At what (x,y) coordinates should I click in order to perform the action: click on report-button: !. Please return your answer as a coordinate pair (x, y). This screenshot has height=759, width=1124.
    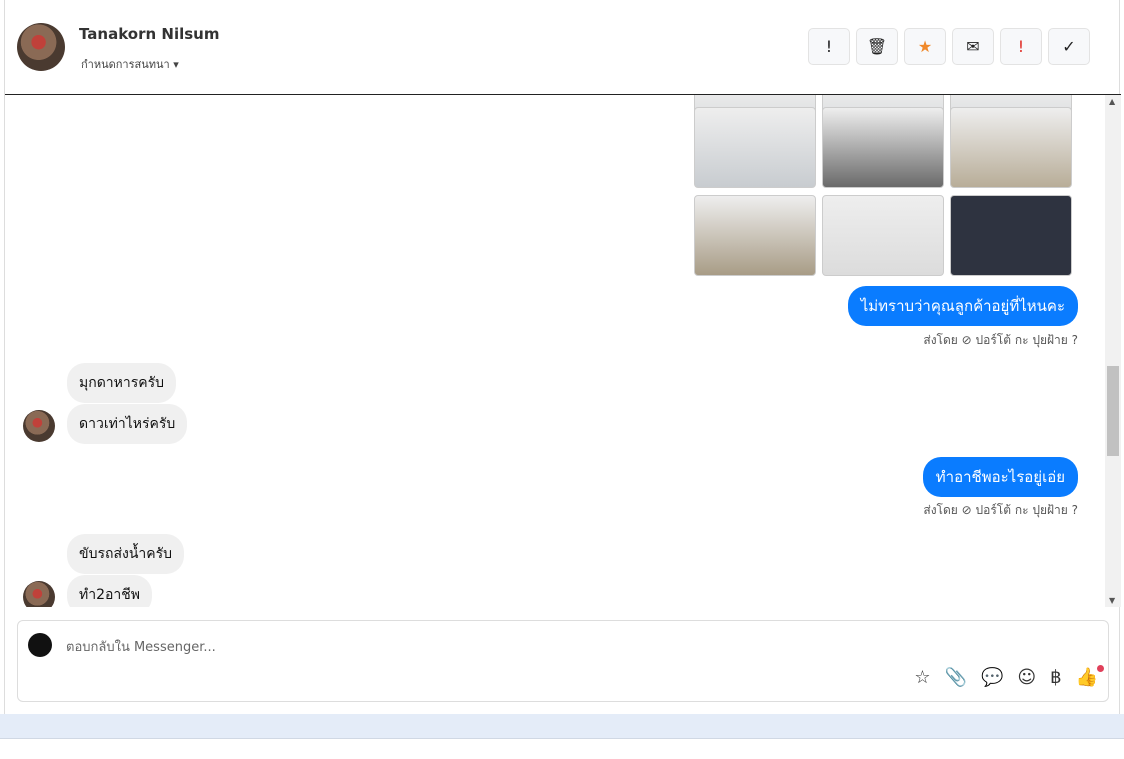
    Looking at the image, I should click on (829, 46).